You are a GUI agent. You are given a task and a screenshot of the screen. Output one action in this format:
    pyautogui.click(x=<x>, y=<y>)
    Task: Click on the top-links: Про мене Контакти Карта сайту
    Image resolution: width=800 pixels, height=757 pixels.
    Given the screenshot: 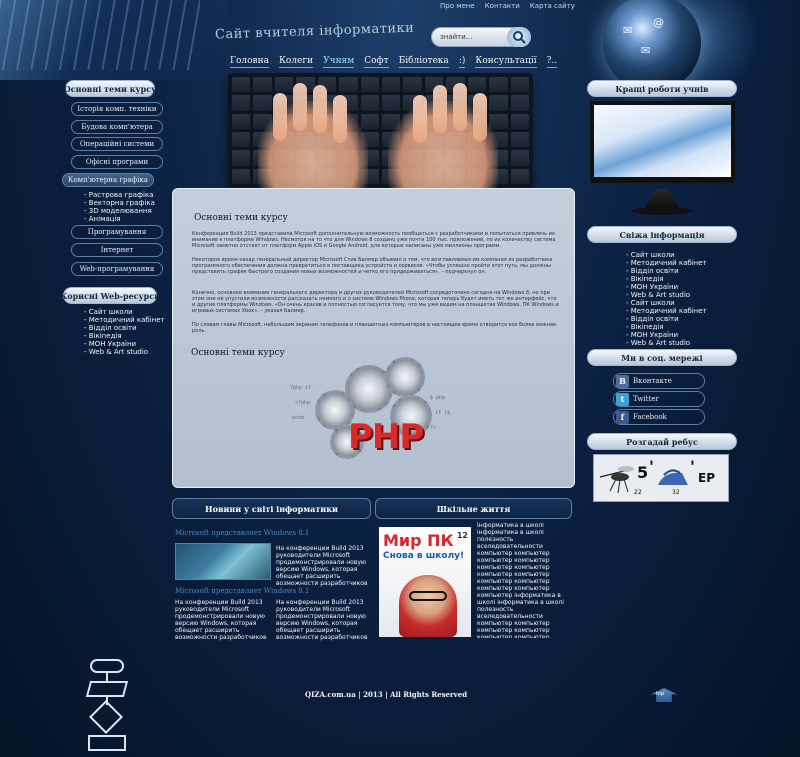 What is the action you would take?
    pyautogui.click(x=507, y=6)
    